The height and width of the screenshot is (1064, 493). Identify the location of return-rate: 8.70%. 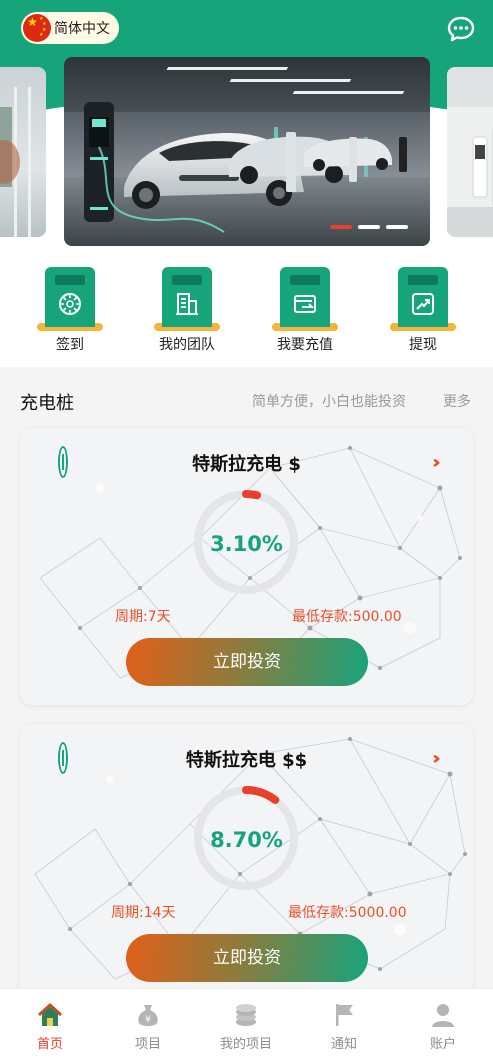
(246, 840).